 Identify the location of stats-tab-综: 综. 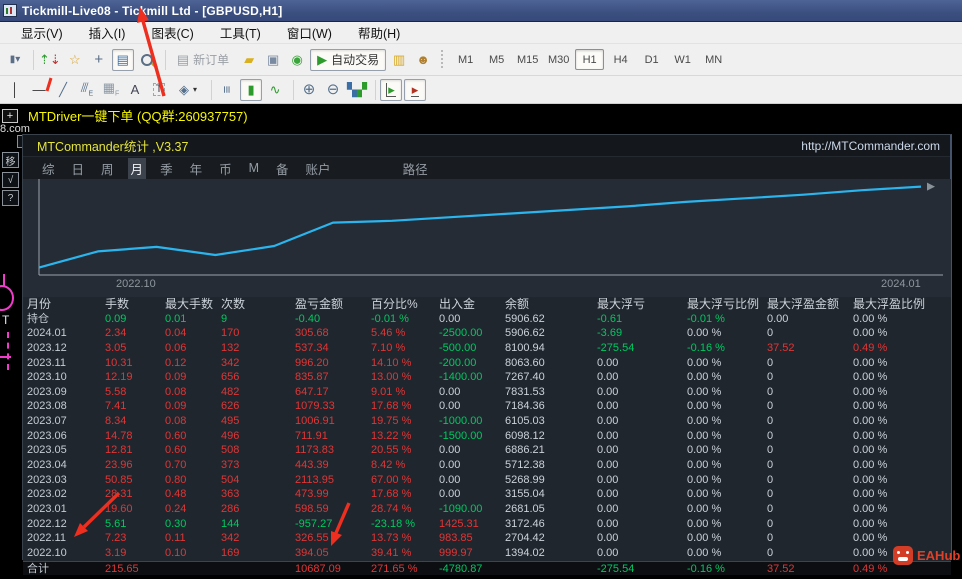
(48, 168).